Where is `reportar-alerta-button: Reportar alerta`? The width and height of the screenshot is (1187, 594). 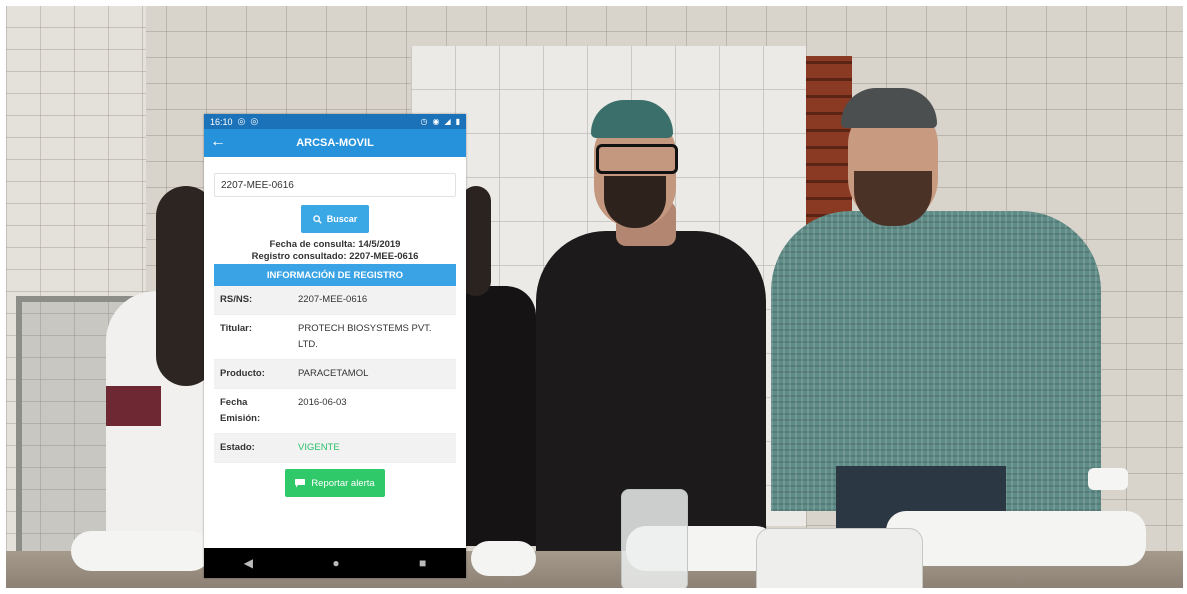 reportar-alerta-button: Reportar alerta is located at coordinates (335, 483).